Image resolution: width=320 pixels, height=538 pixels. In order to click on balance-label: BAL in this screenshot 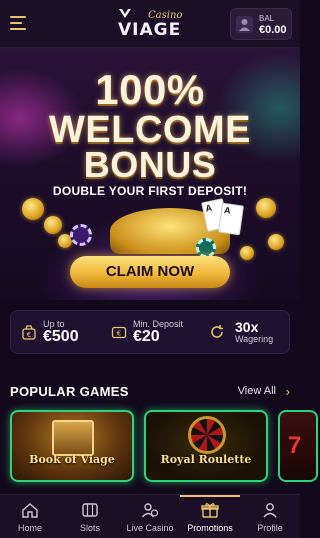, I will do `click(267, 18)`.